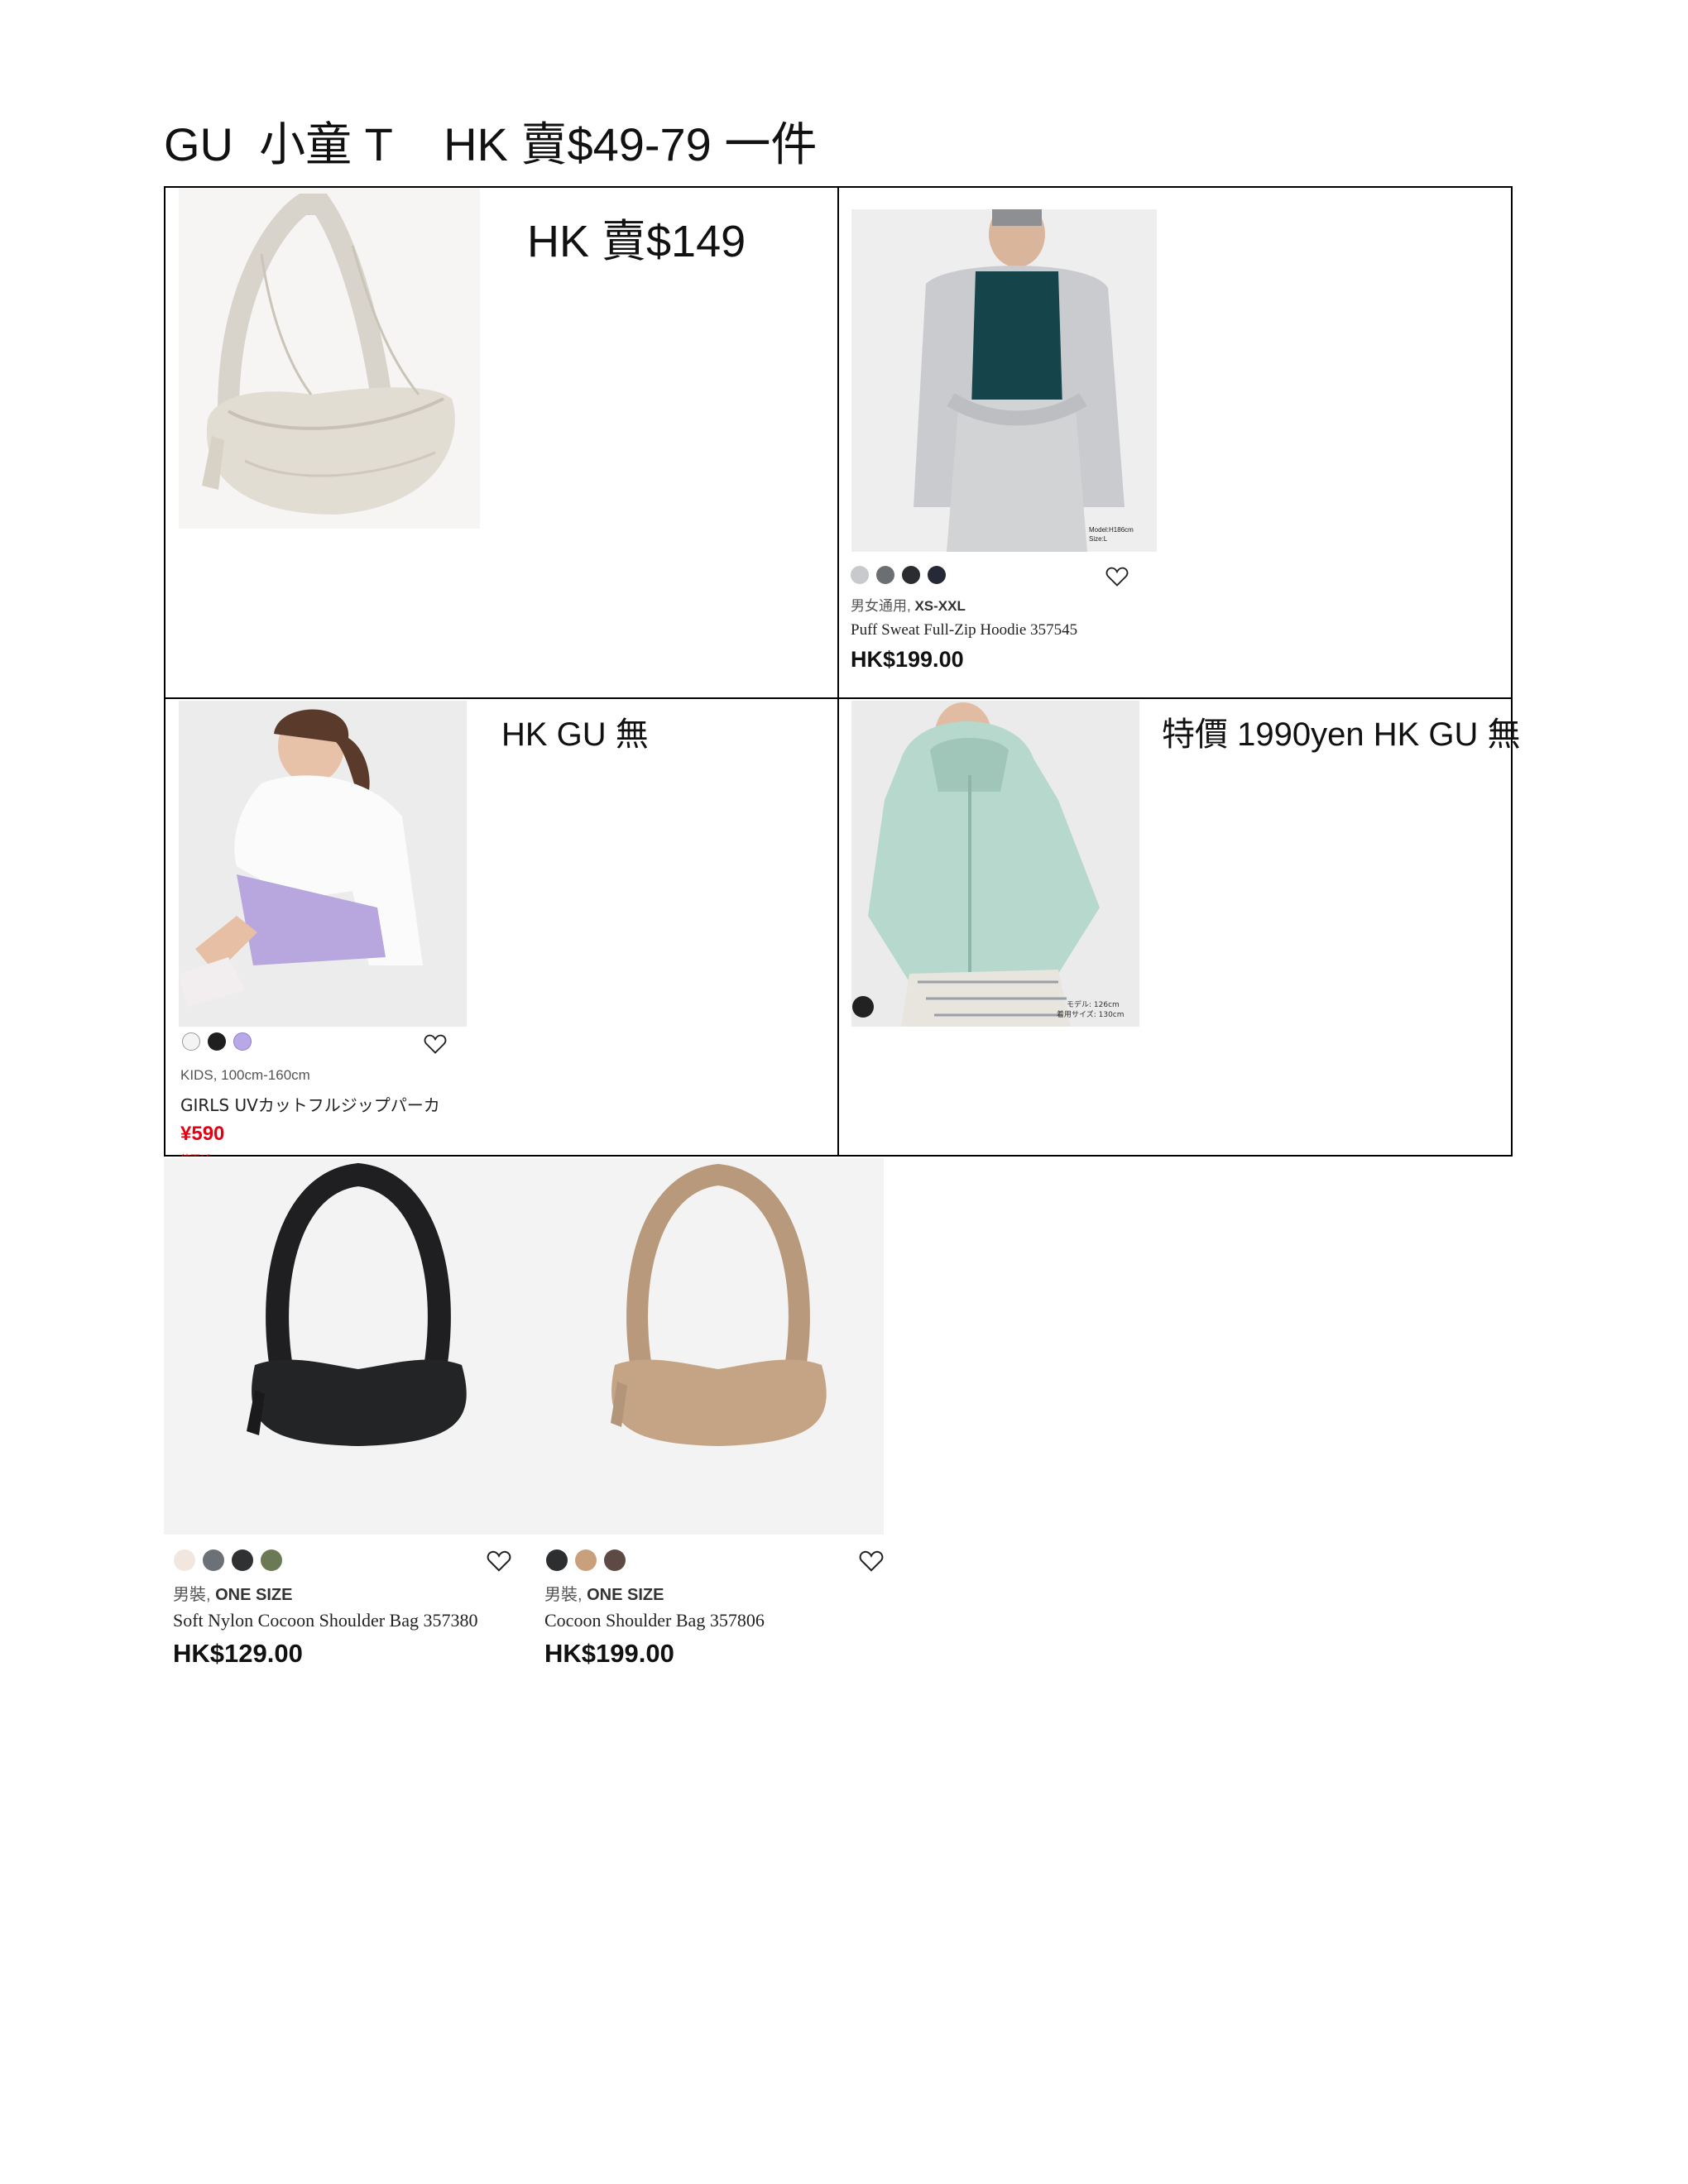 This screenshot has width=1688, height=2184. Describe the element at coordinates (491, 144) in the screenshot. I see `page-title: GU 小童 T HK 賣$49-79 一件` at that location.